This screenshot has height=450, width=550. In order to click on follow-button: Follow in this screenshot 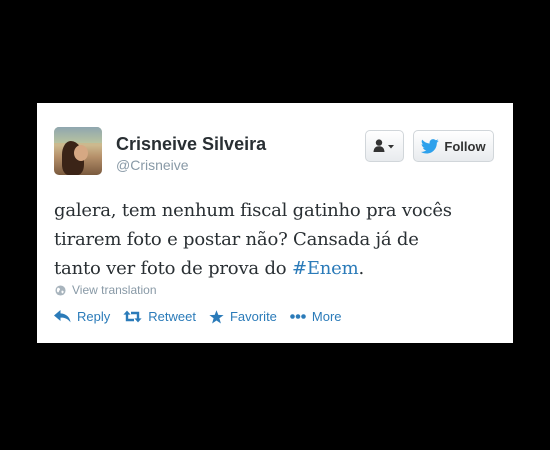, I will do `click(453, 146)`.